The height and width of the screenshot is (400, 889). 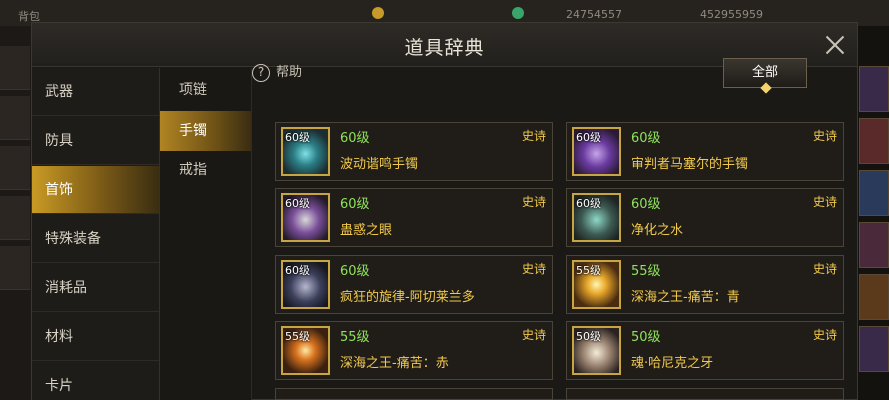 I want to click on background-right-panel, so click(x=873, y=213).